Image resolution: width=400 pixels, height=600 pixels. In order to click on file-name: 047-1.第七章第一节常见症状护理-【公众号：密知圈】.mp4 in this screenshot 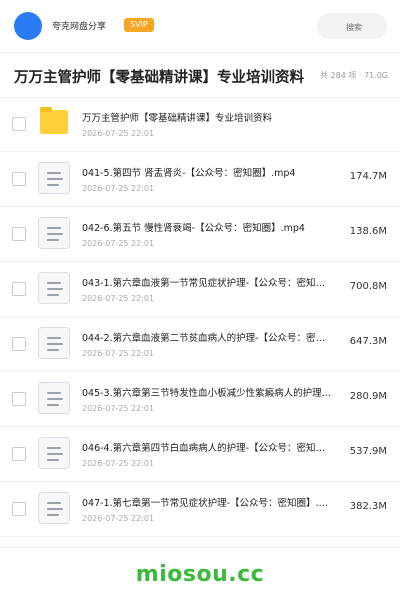, I will do `click(208, 502)`.